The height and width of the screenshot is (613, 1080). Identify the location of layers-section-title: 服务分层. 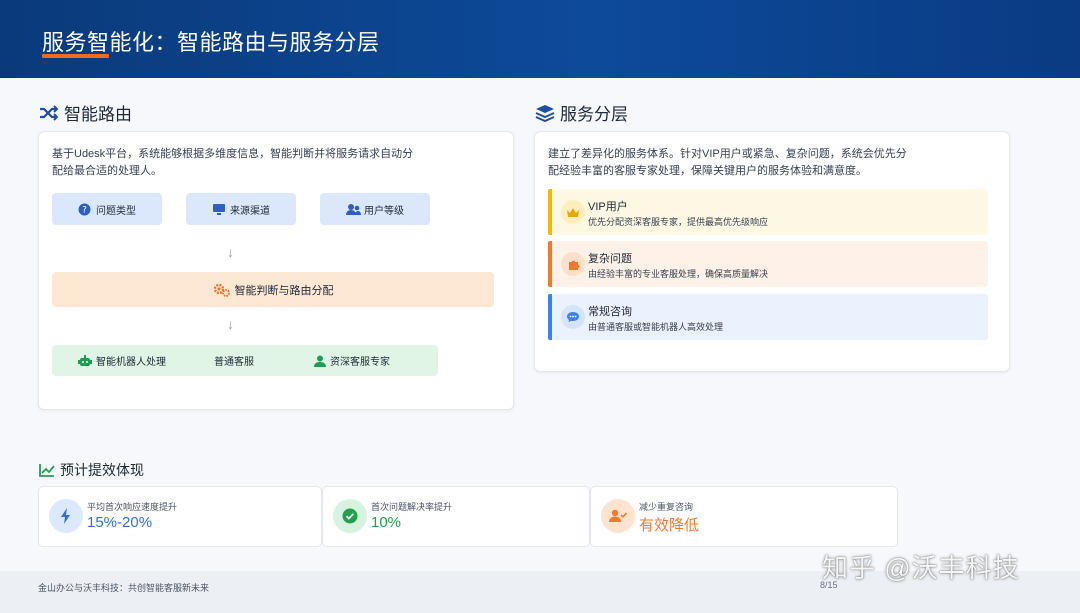
(581, 112).